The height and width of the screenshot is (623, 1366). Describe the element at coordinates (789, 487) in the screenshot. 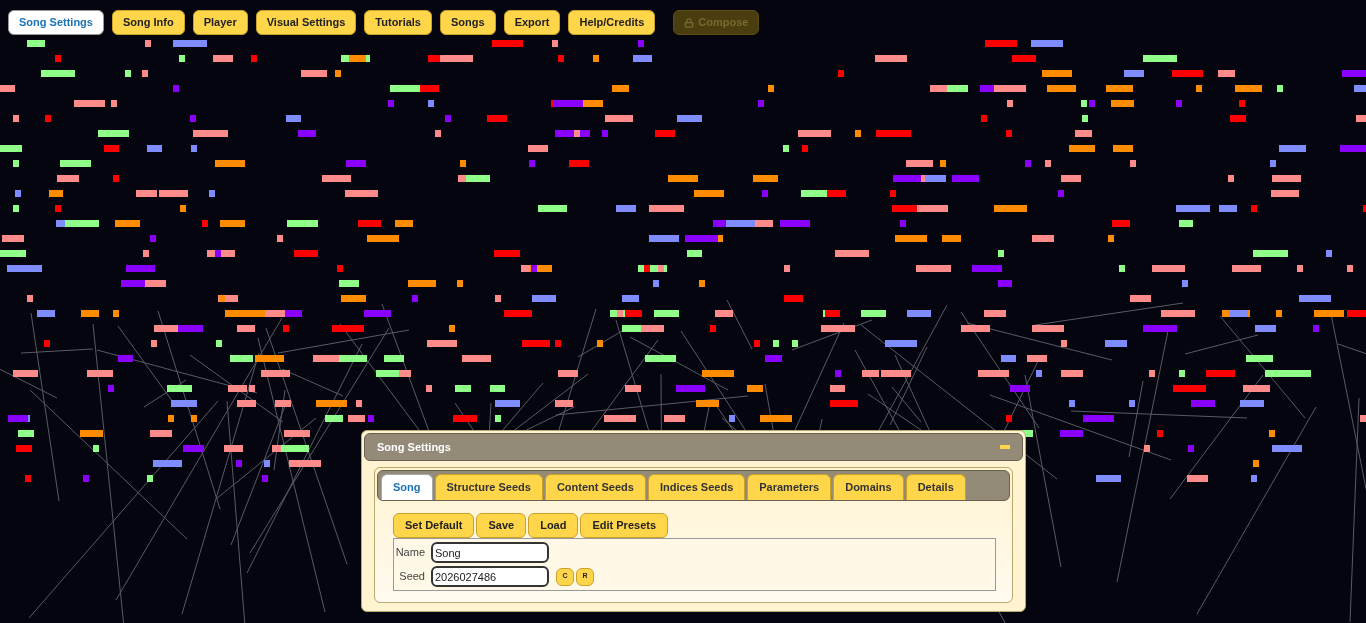

I see `tab: Parameters` at that location.